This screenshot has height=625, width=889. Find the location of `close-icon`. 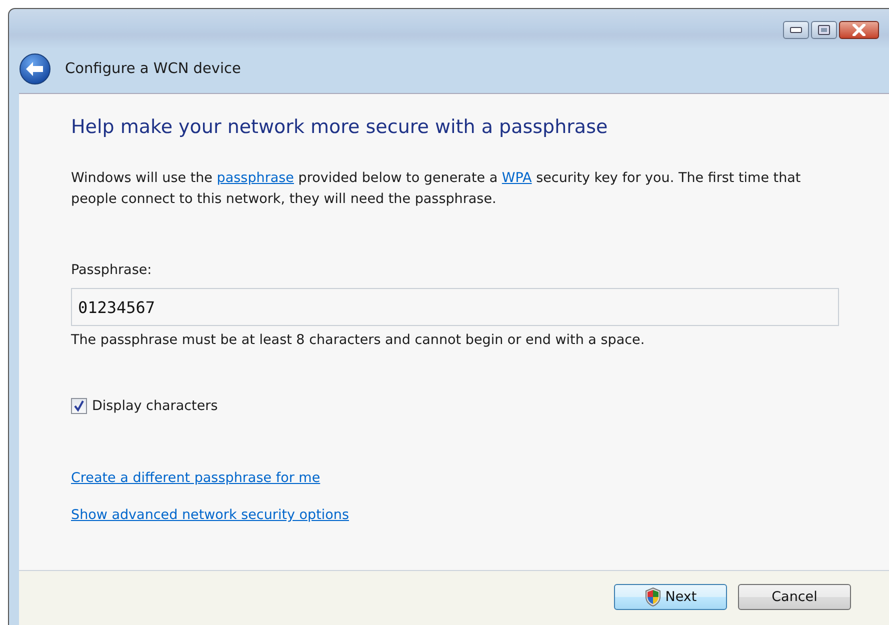

close-icon is located at coordinates (859, 30).